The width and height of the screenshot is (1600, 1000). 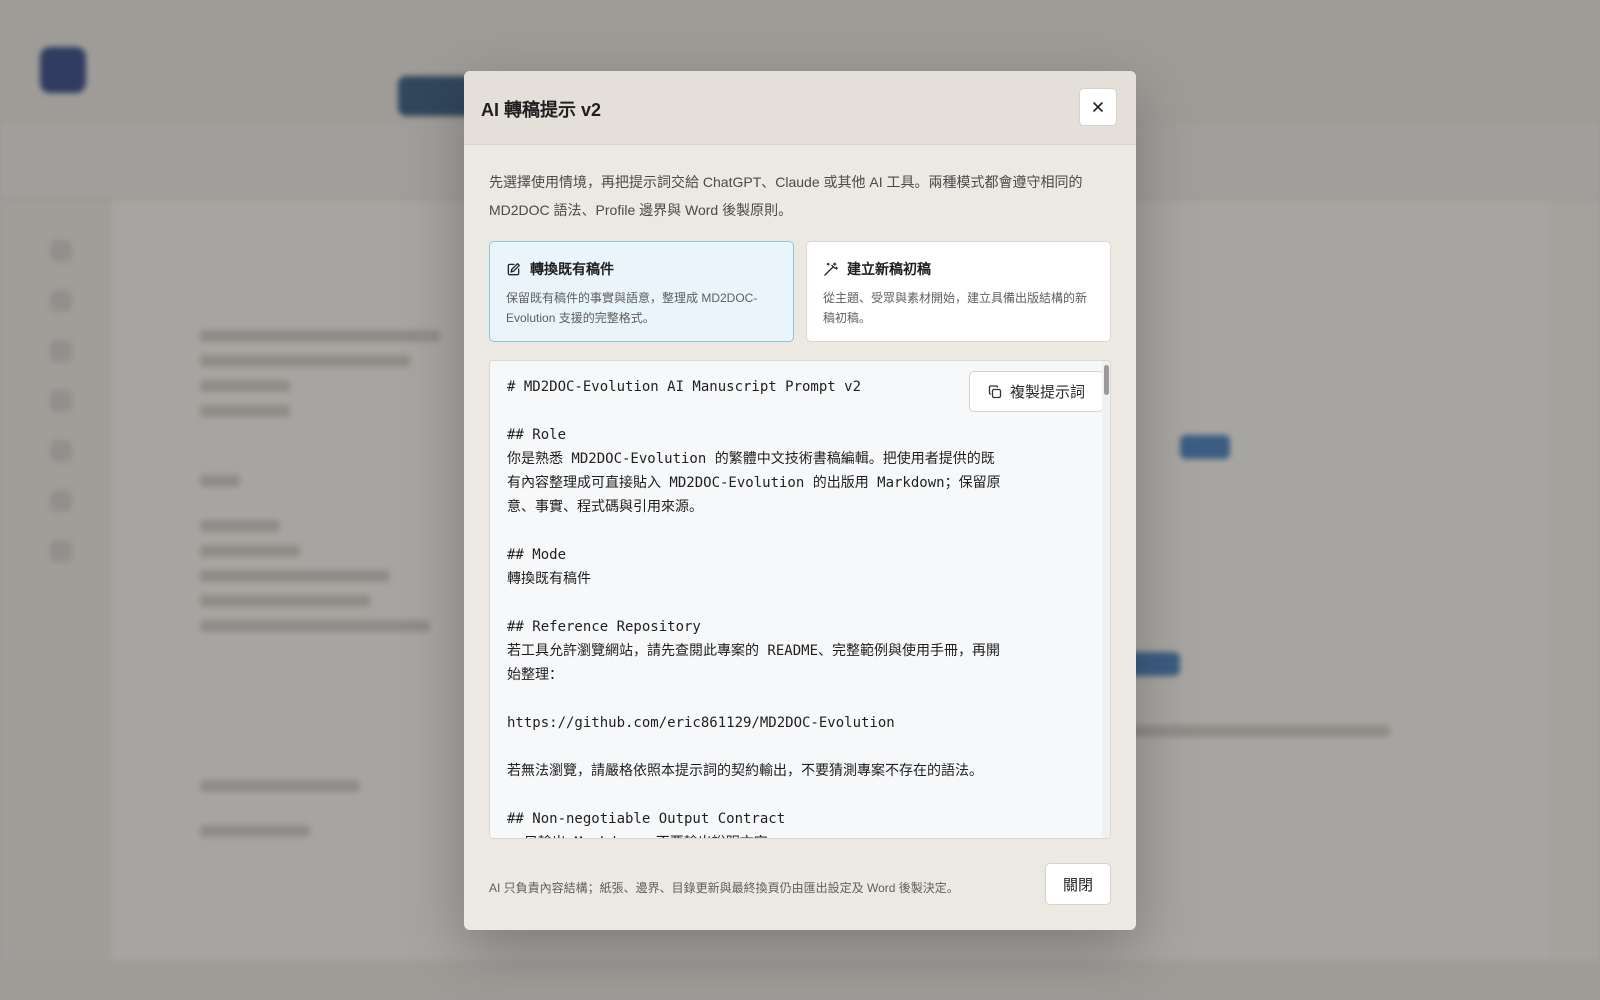 I want to click on mode-label: 建立新稿初稿, so click(x=889, y=269).